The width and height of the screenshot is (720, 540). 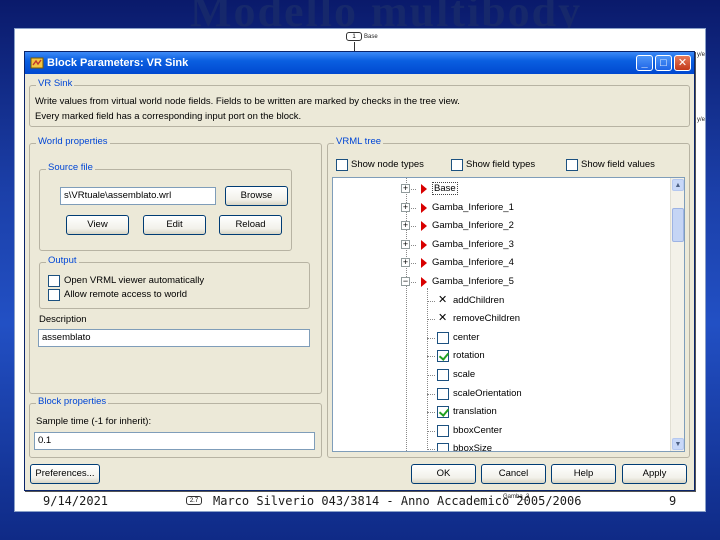 I want to click on tree-node-label: Gamba_Inferiore_5, so click(x=473, y=281).